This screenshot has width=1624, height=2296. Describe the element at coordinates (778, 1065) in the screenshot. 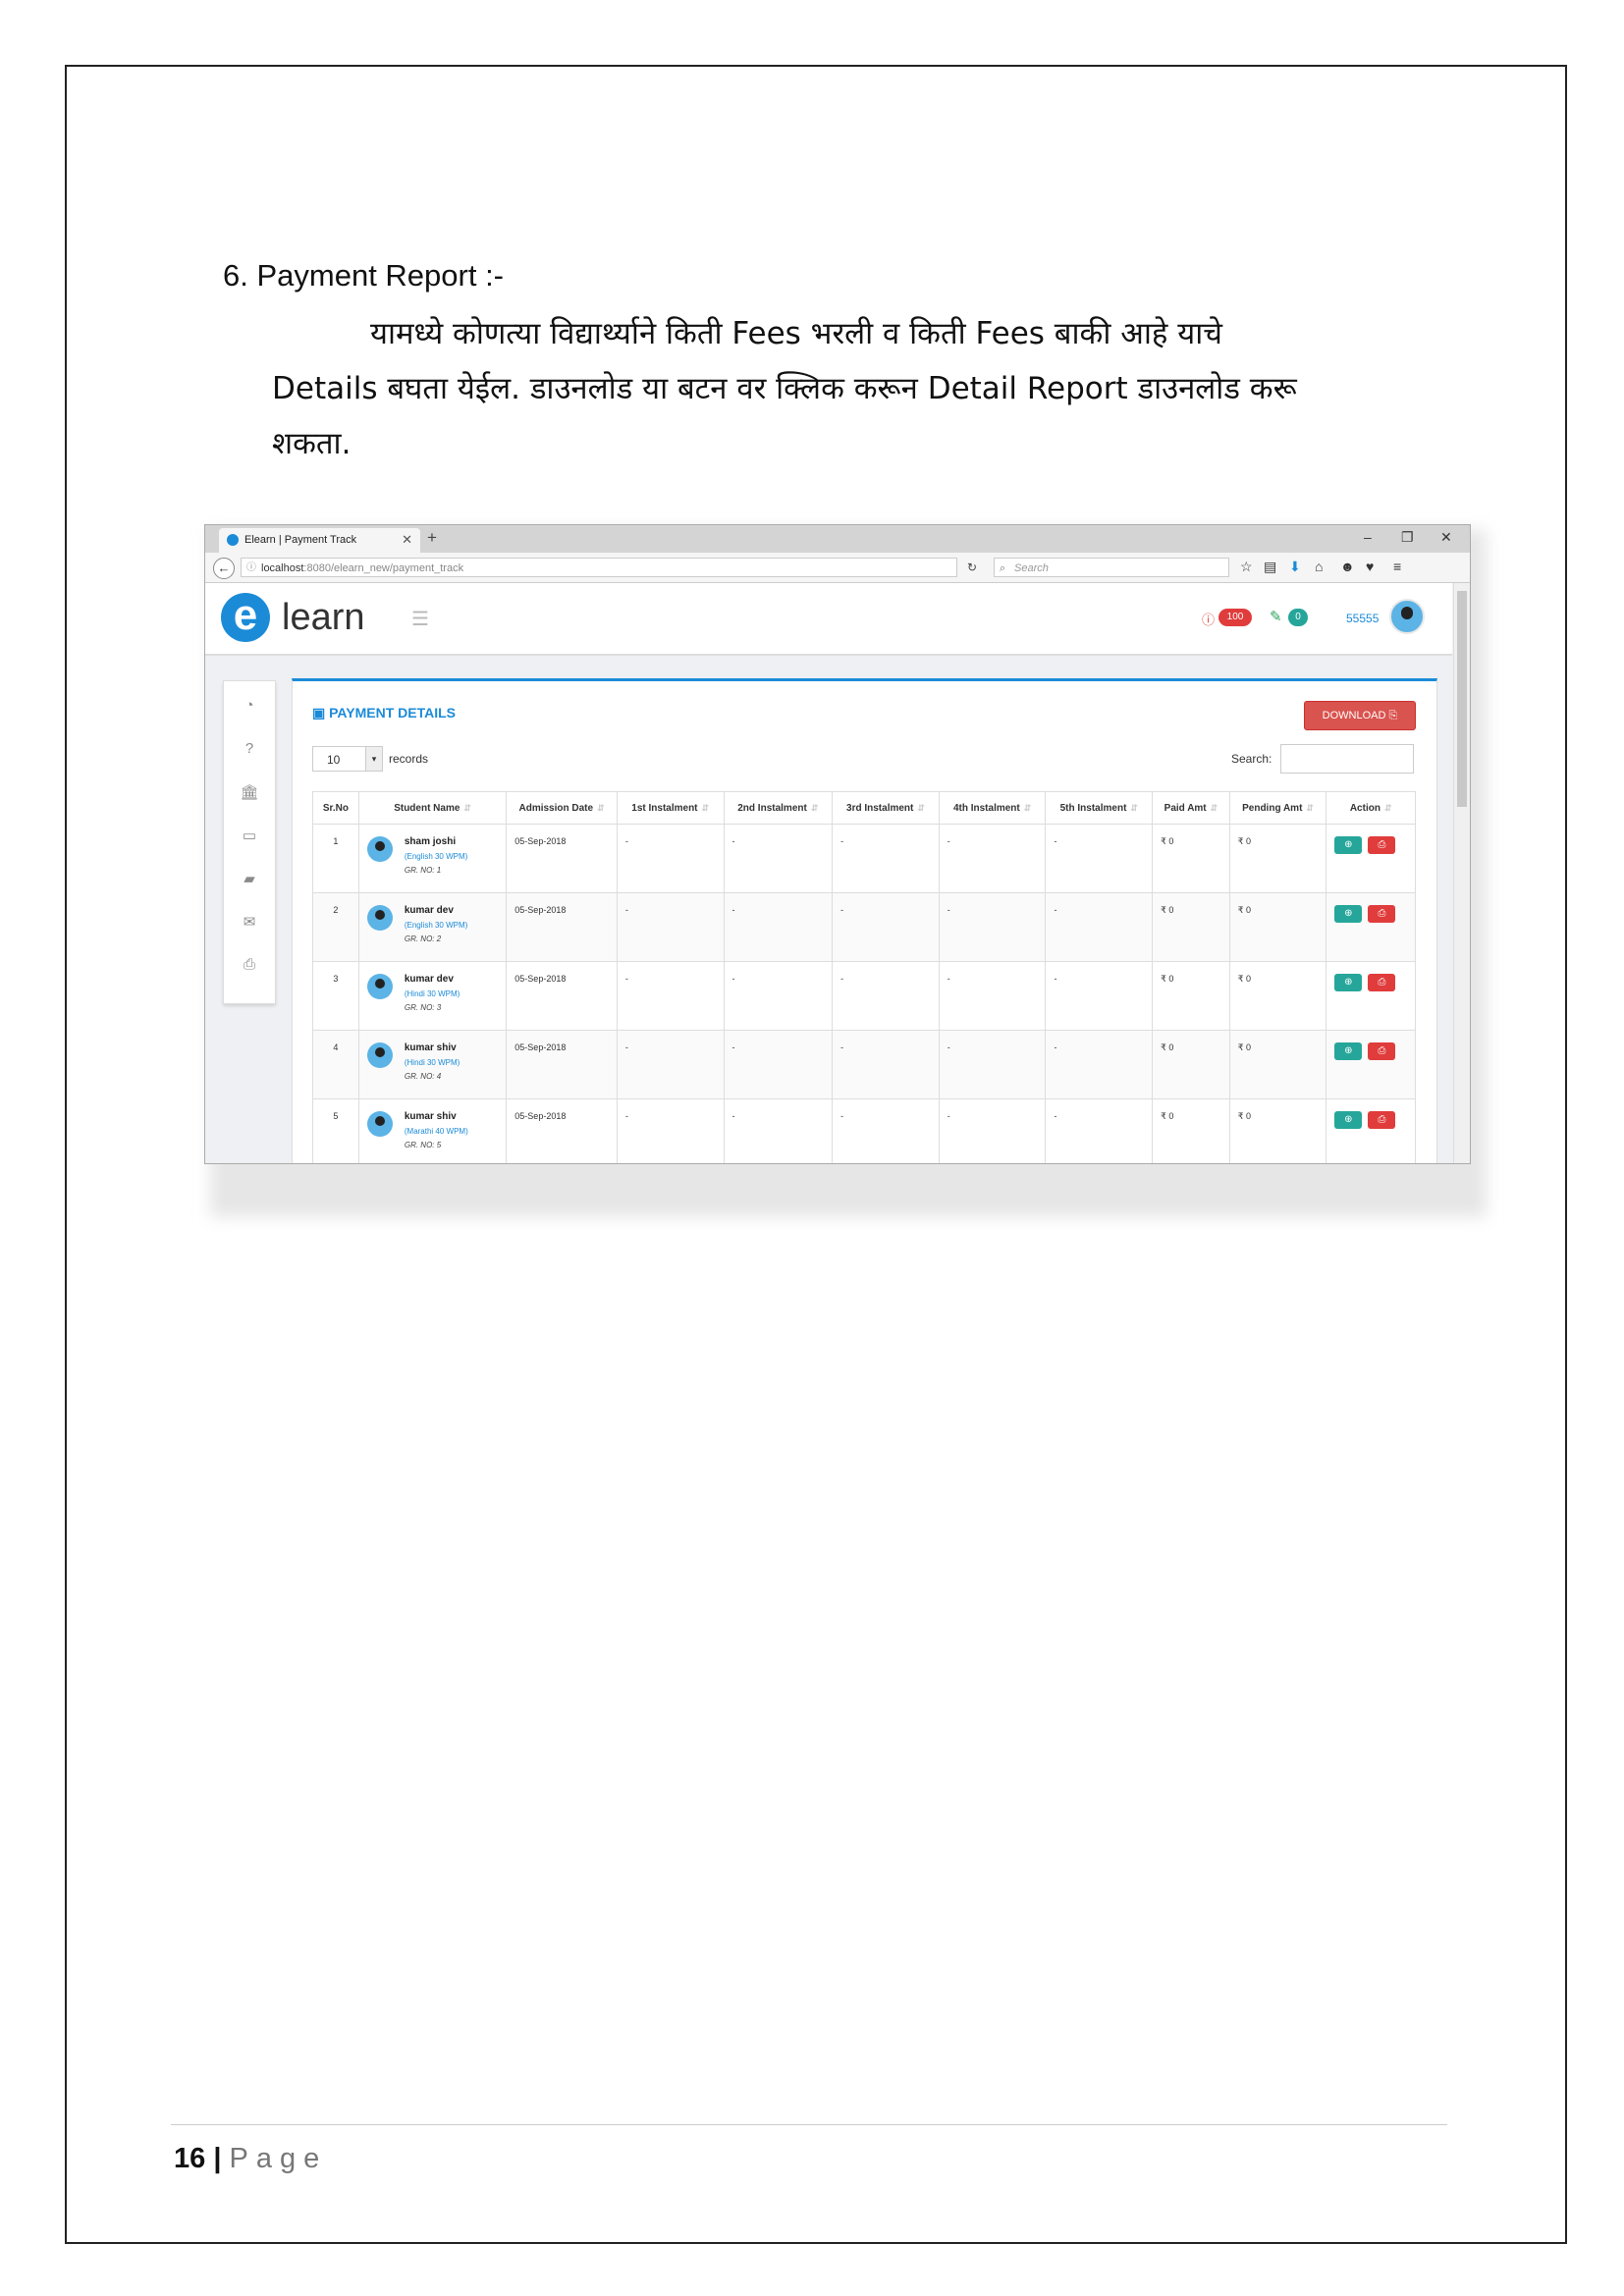

I see `instalment-2-cell: -` at that location.